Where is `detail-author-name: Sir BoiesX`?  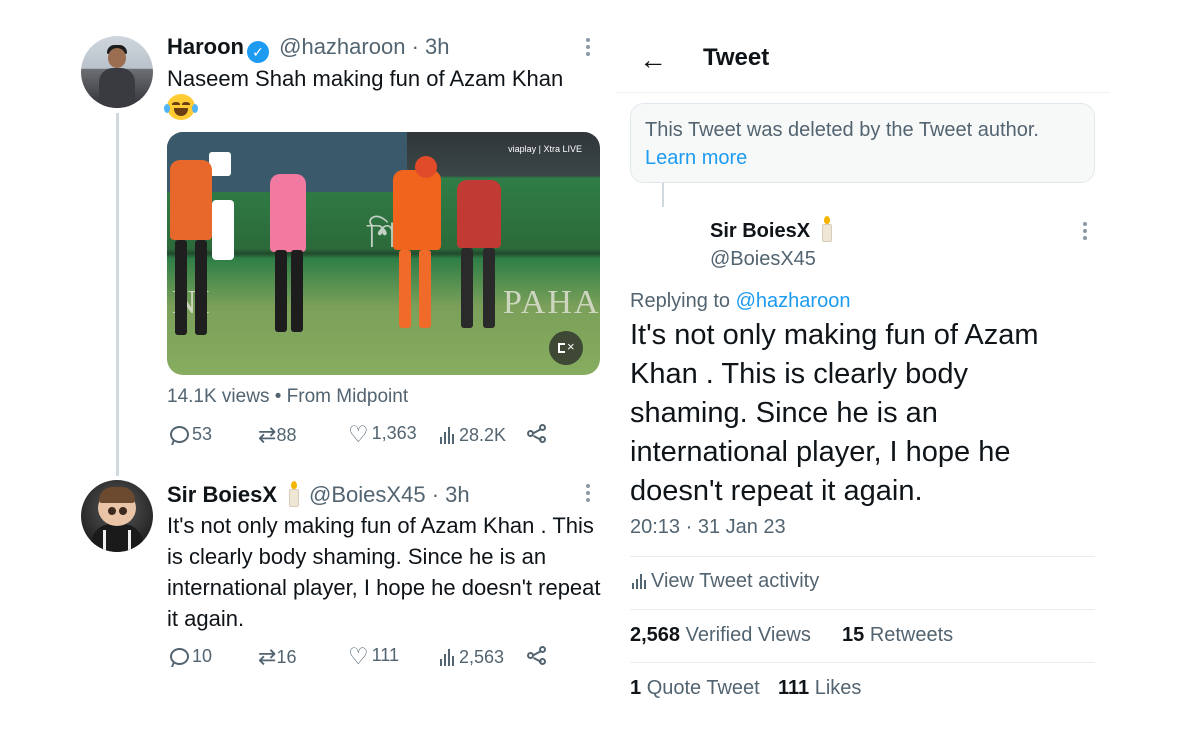 detail-author-name: Sir BoiesX is located at coordinates (776, 229).